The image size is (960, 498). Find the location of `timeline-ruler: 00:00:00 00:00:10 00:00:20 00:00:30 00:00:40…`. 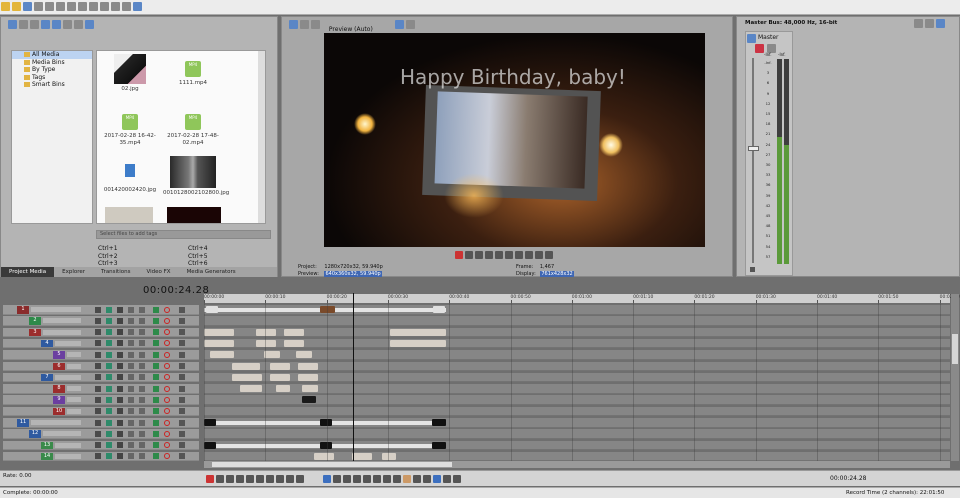

timeline-ruler: 00:00:00 00:00:10 00:00:20 00:00:30 00:00:40… is located at coordinates (582, 298).